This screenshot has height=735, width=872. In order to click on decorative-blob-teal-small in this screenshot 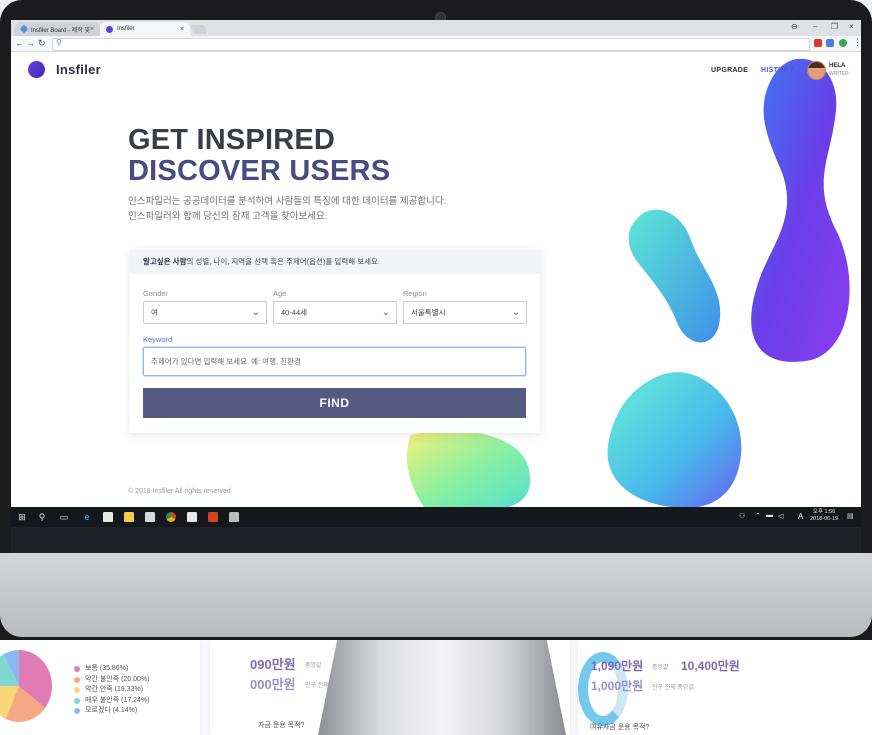, I will do `click(674, 276)`.